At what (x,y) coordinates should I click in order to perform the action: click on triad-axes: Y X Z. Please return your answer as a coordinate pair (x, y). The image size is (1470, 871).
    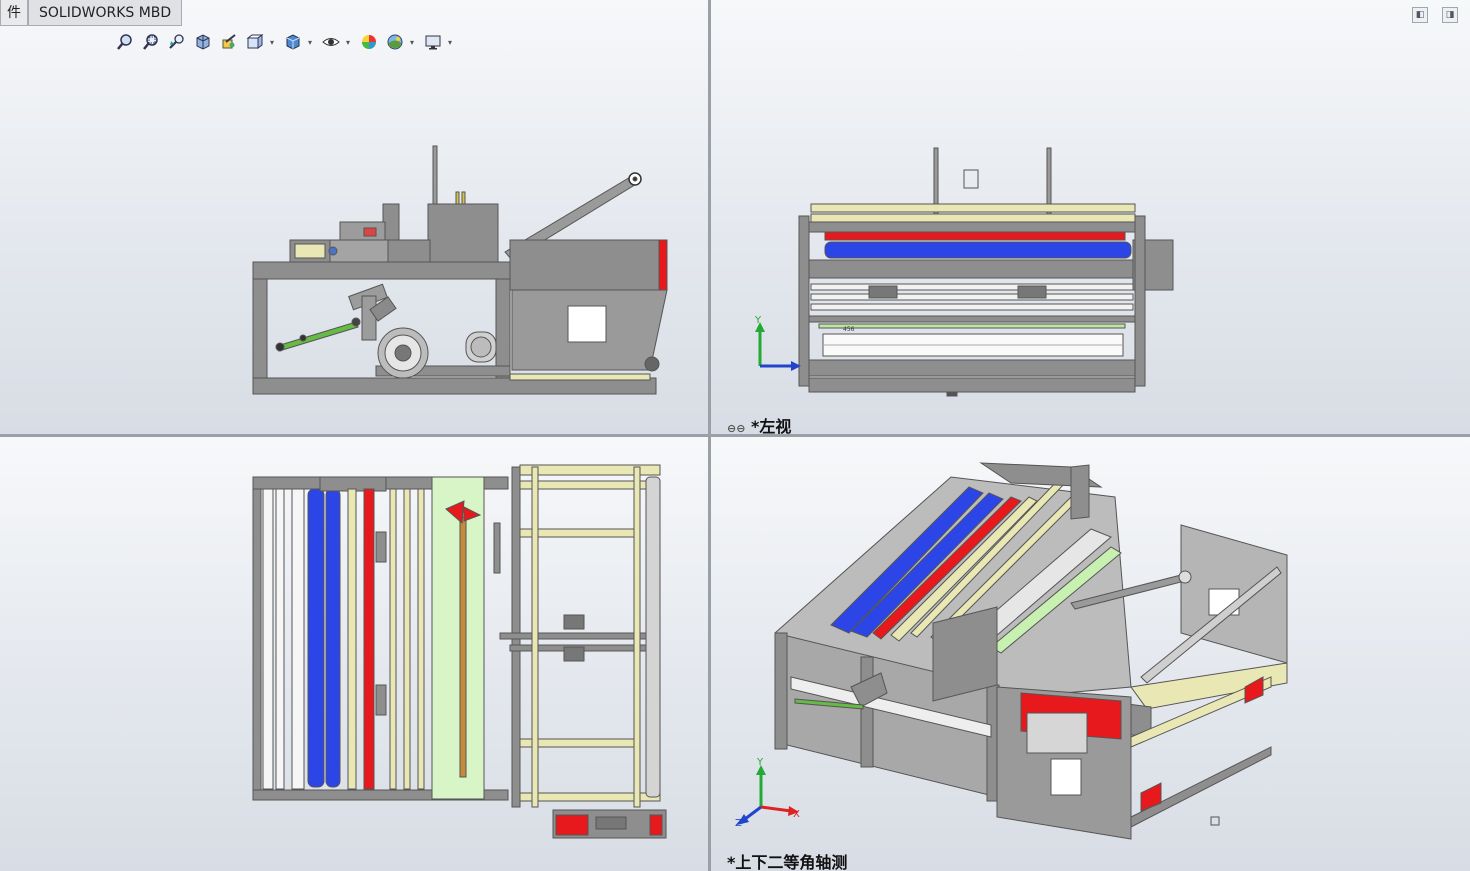
    Looking at the image, I should click on (767, 793).